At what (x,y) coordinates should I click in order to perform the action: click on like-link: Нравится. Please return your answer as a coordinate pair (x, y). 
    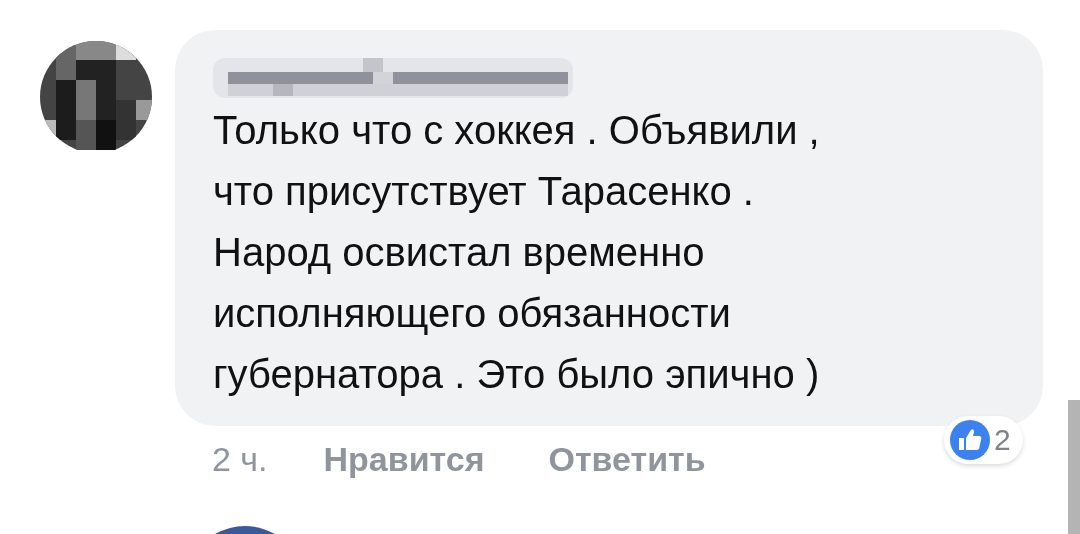
    Looking at the image, I should click on (404, 459).